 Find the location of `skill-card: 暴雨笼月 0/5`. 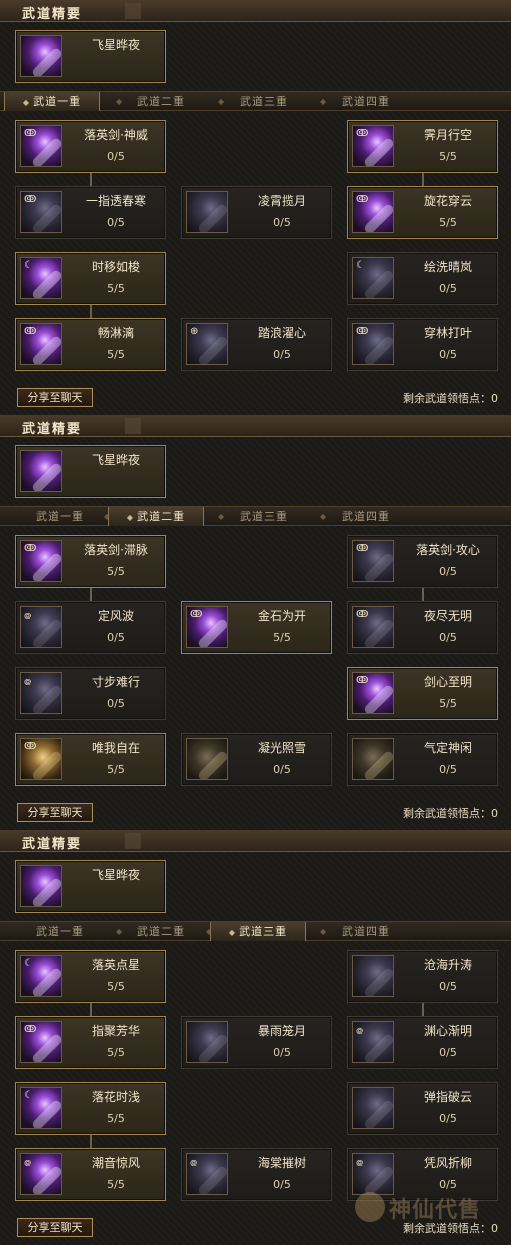

skill-card: 暴雨笼月 0/5 is located at coordinates (256, 1042).